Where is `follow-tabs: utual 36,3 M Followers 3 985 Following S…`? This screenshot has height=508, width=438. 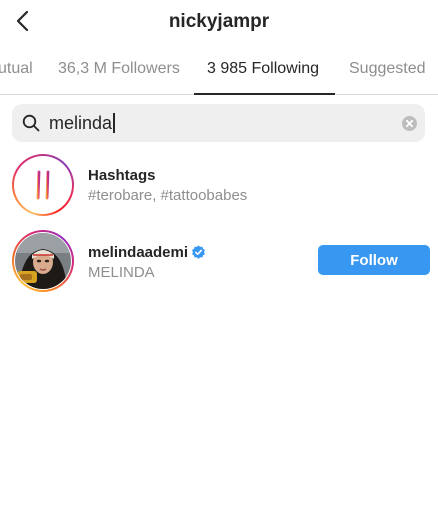 follow-tabs: utual 36,3 M Followers 3 985 Following S… is located at coordinates (219, 71).